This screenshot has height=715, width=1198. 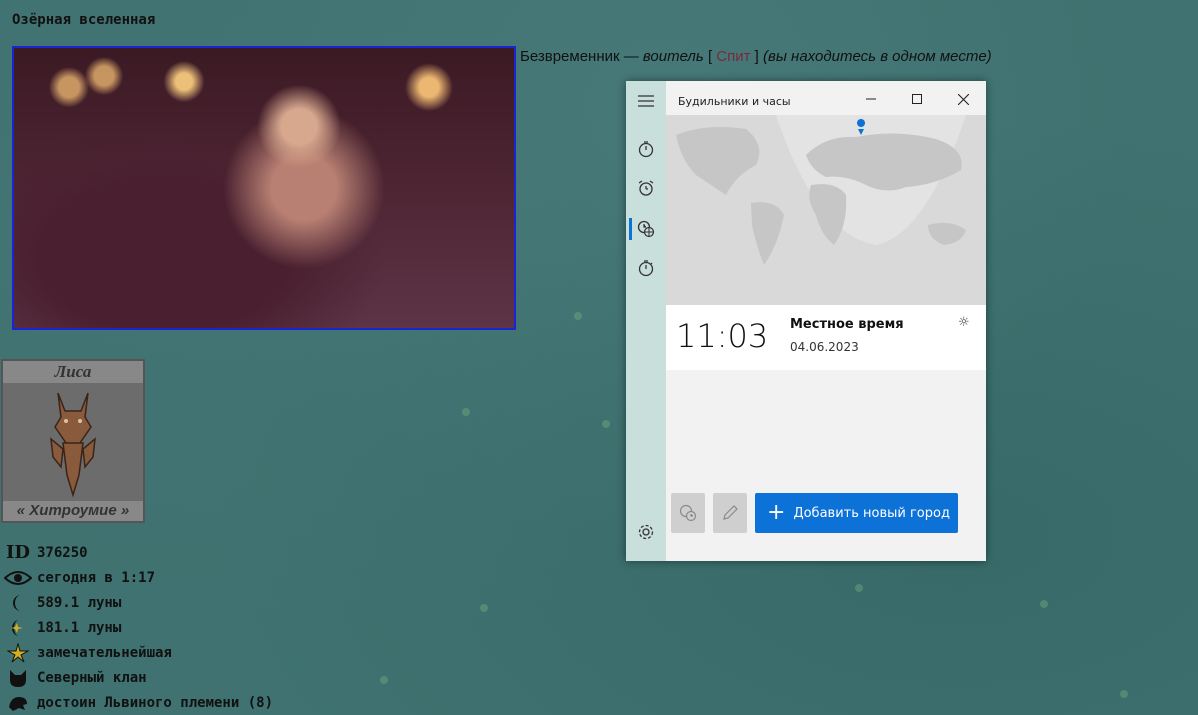 What do you see at coordinates (826, 337) in the screenshot?
I see `local-time-card: 11:03 Местное время 04.06.2023 ☼` at bounding box center [826, 337].